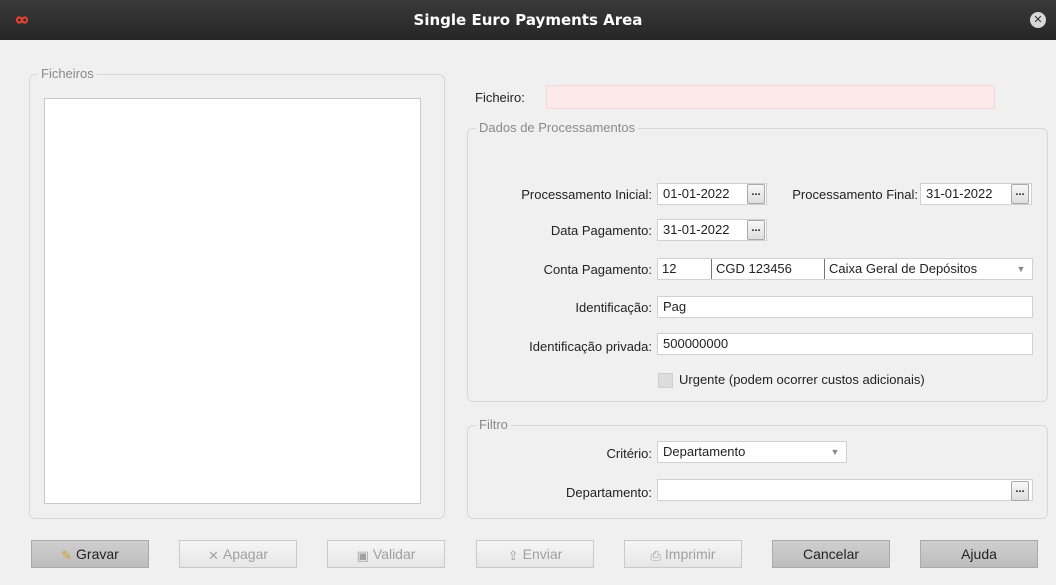 Image resolution: width=1056 pixels, height=585 pixels. I want to click on account-code: 12, so click(669, 268).